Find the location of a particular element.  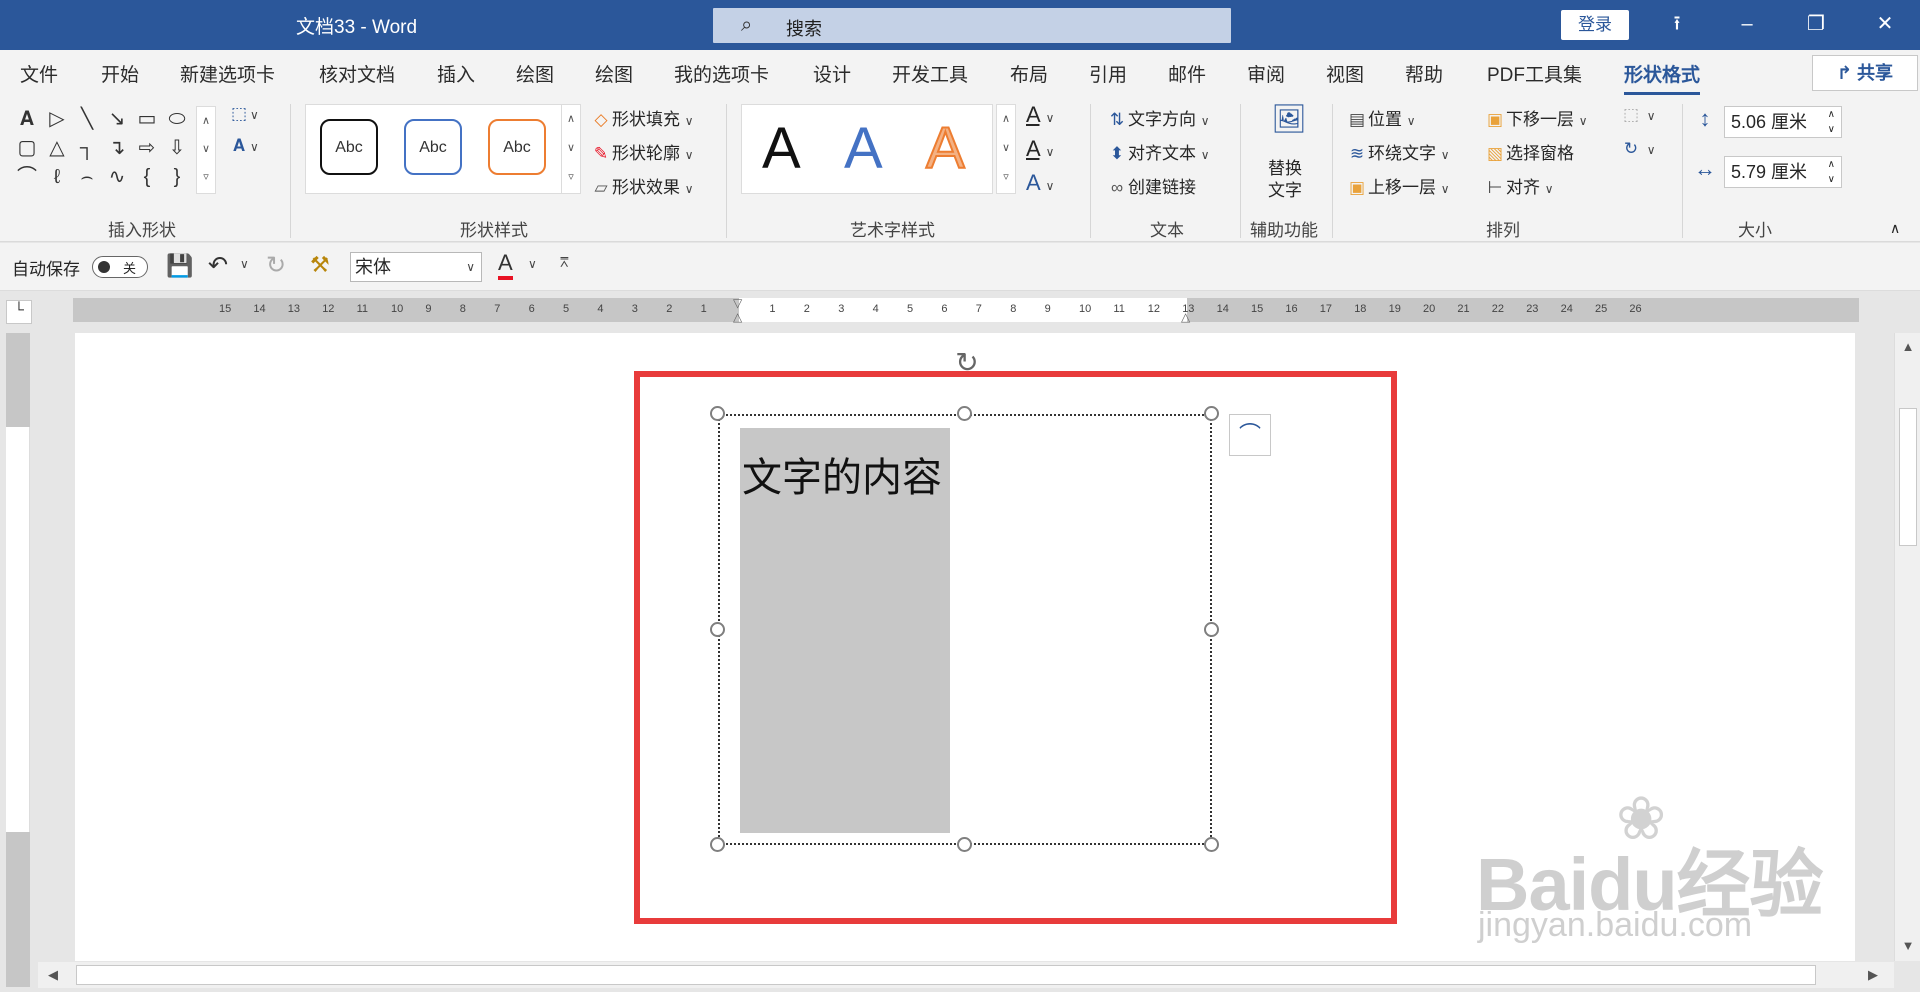

height-field: 5.06 厘米 ∧ ∨ is located at coordinates (1783, 122).